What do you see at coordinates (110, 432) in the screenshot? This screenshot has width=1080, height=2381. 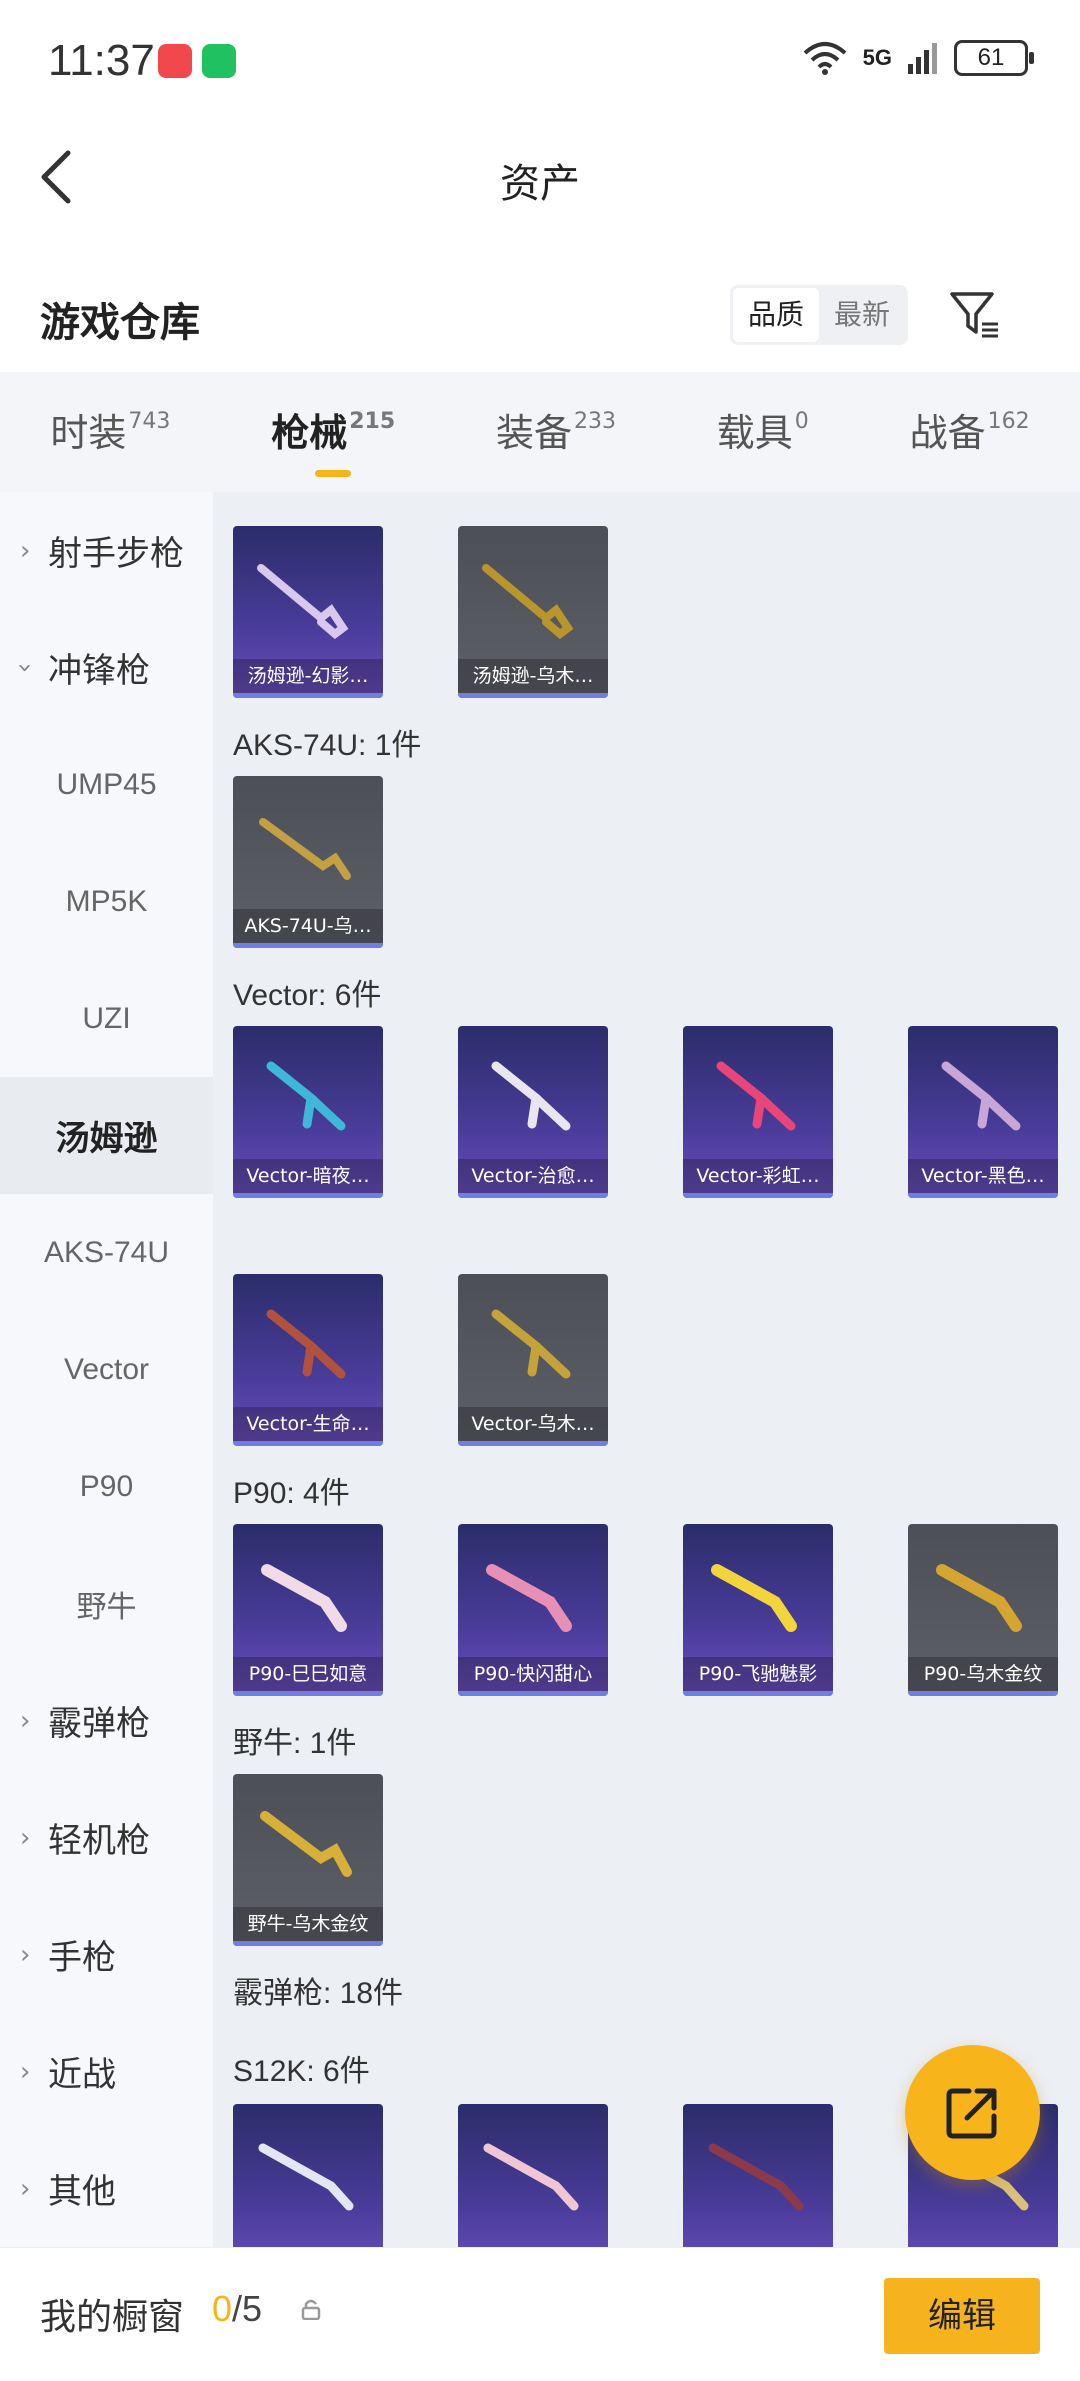 I see `tab-fashion: 时装743` at bounding box center [110, 432].